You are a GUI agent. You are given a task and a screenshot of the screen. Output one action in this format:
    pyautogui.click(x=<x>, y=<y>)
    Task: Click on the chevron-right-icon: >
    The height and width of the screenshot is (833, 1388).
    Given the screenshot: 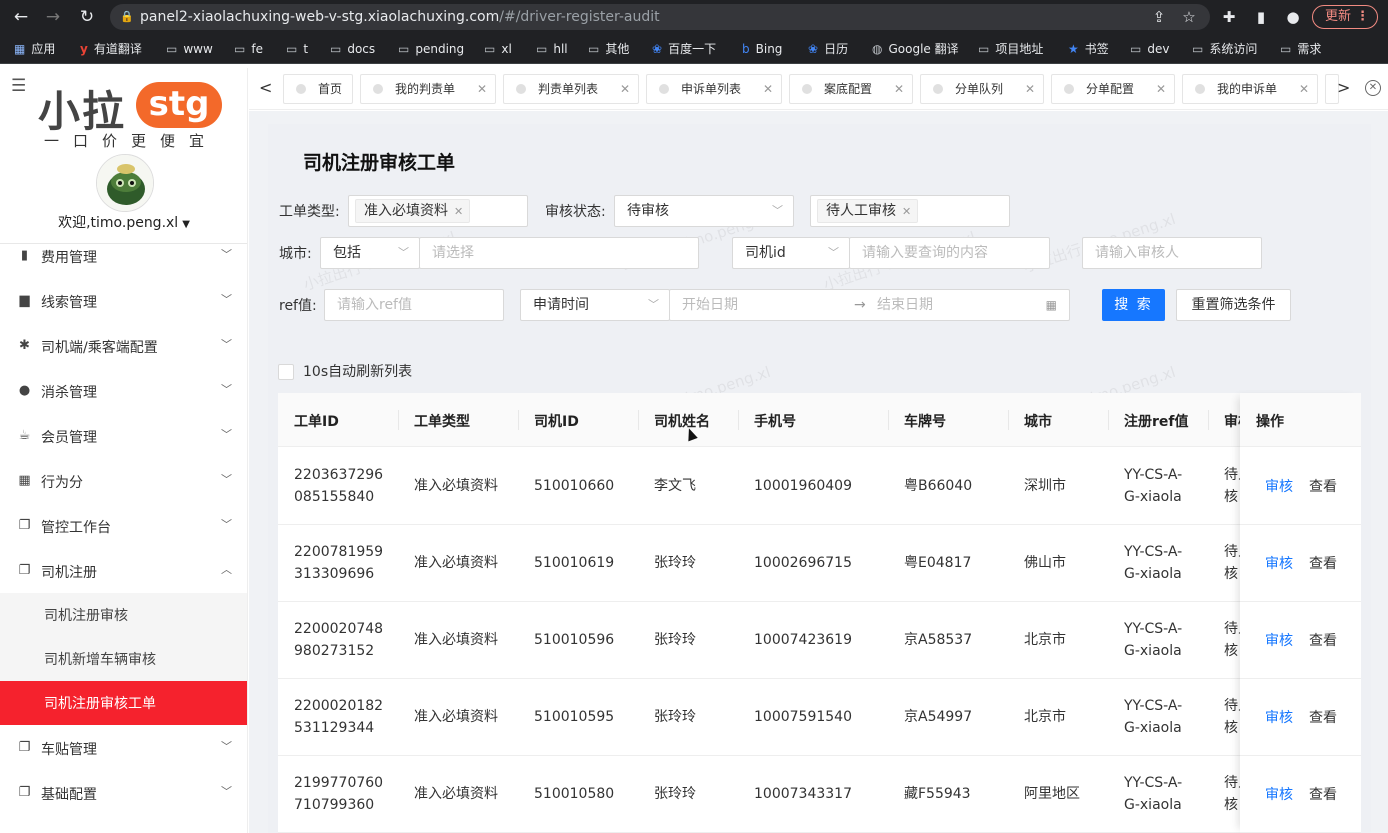 What is the action you would take?
    pyautogui.click(x=1343, y=87)
    